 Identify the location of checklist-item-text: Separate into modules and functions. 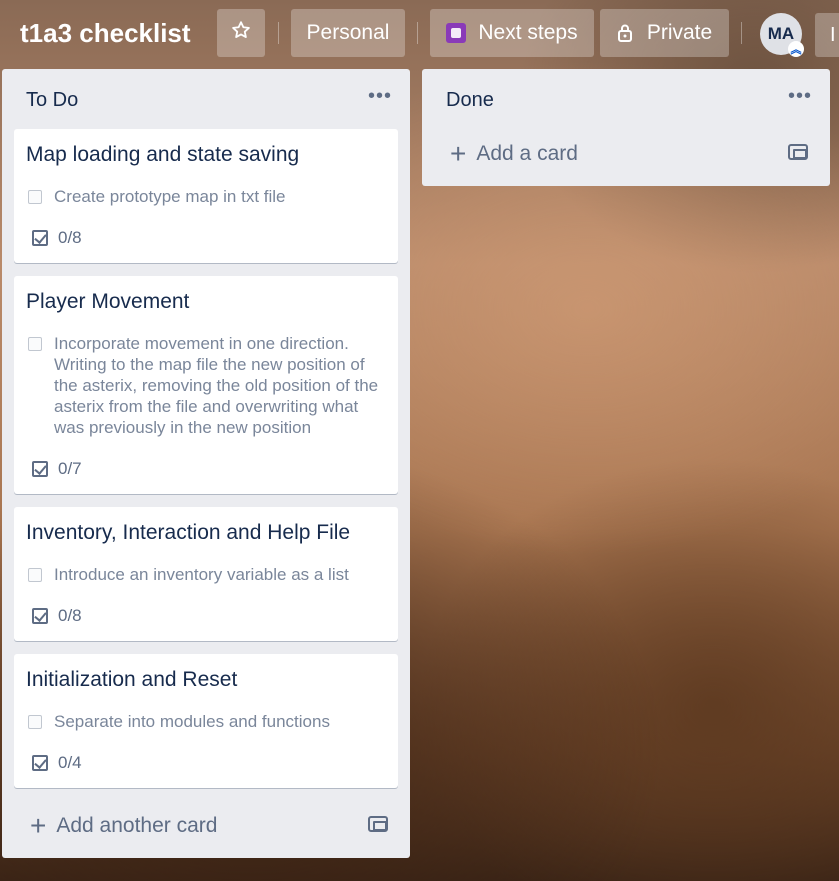
(192, 721).